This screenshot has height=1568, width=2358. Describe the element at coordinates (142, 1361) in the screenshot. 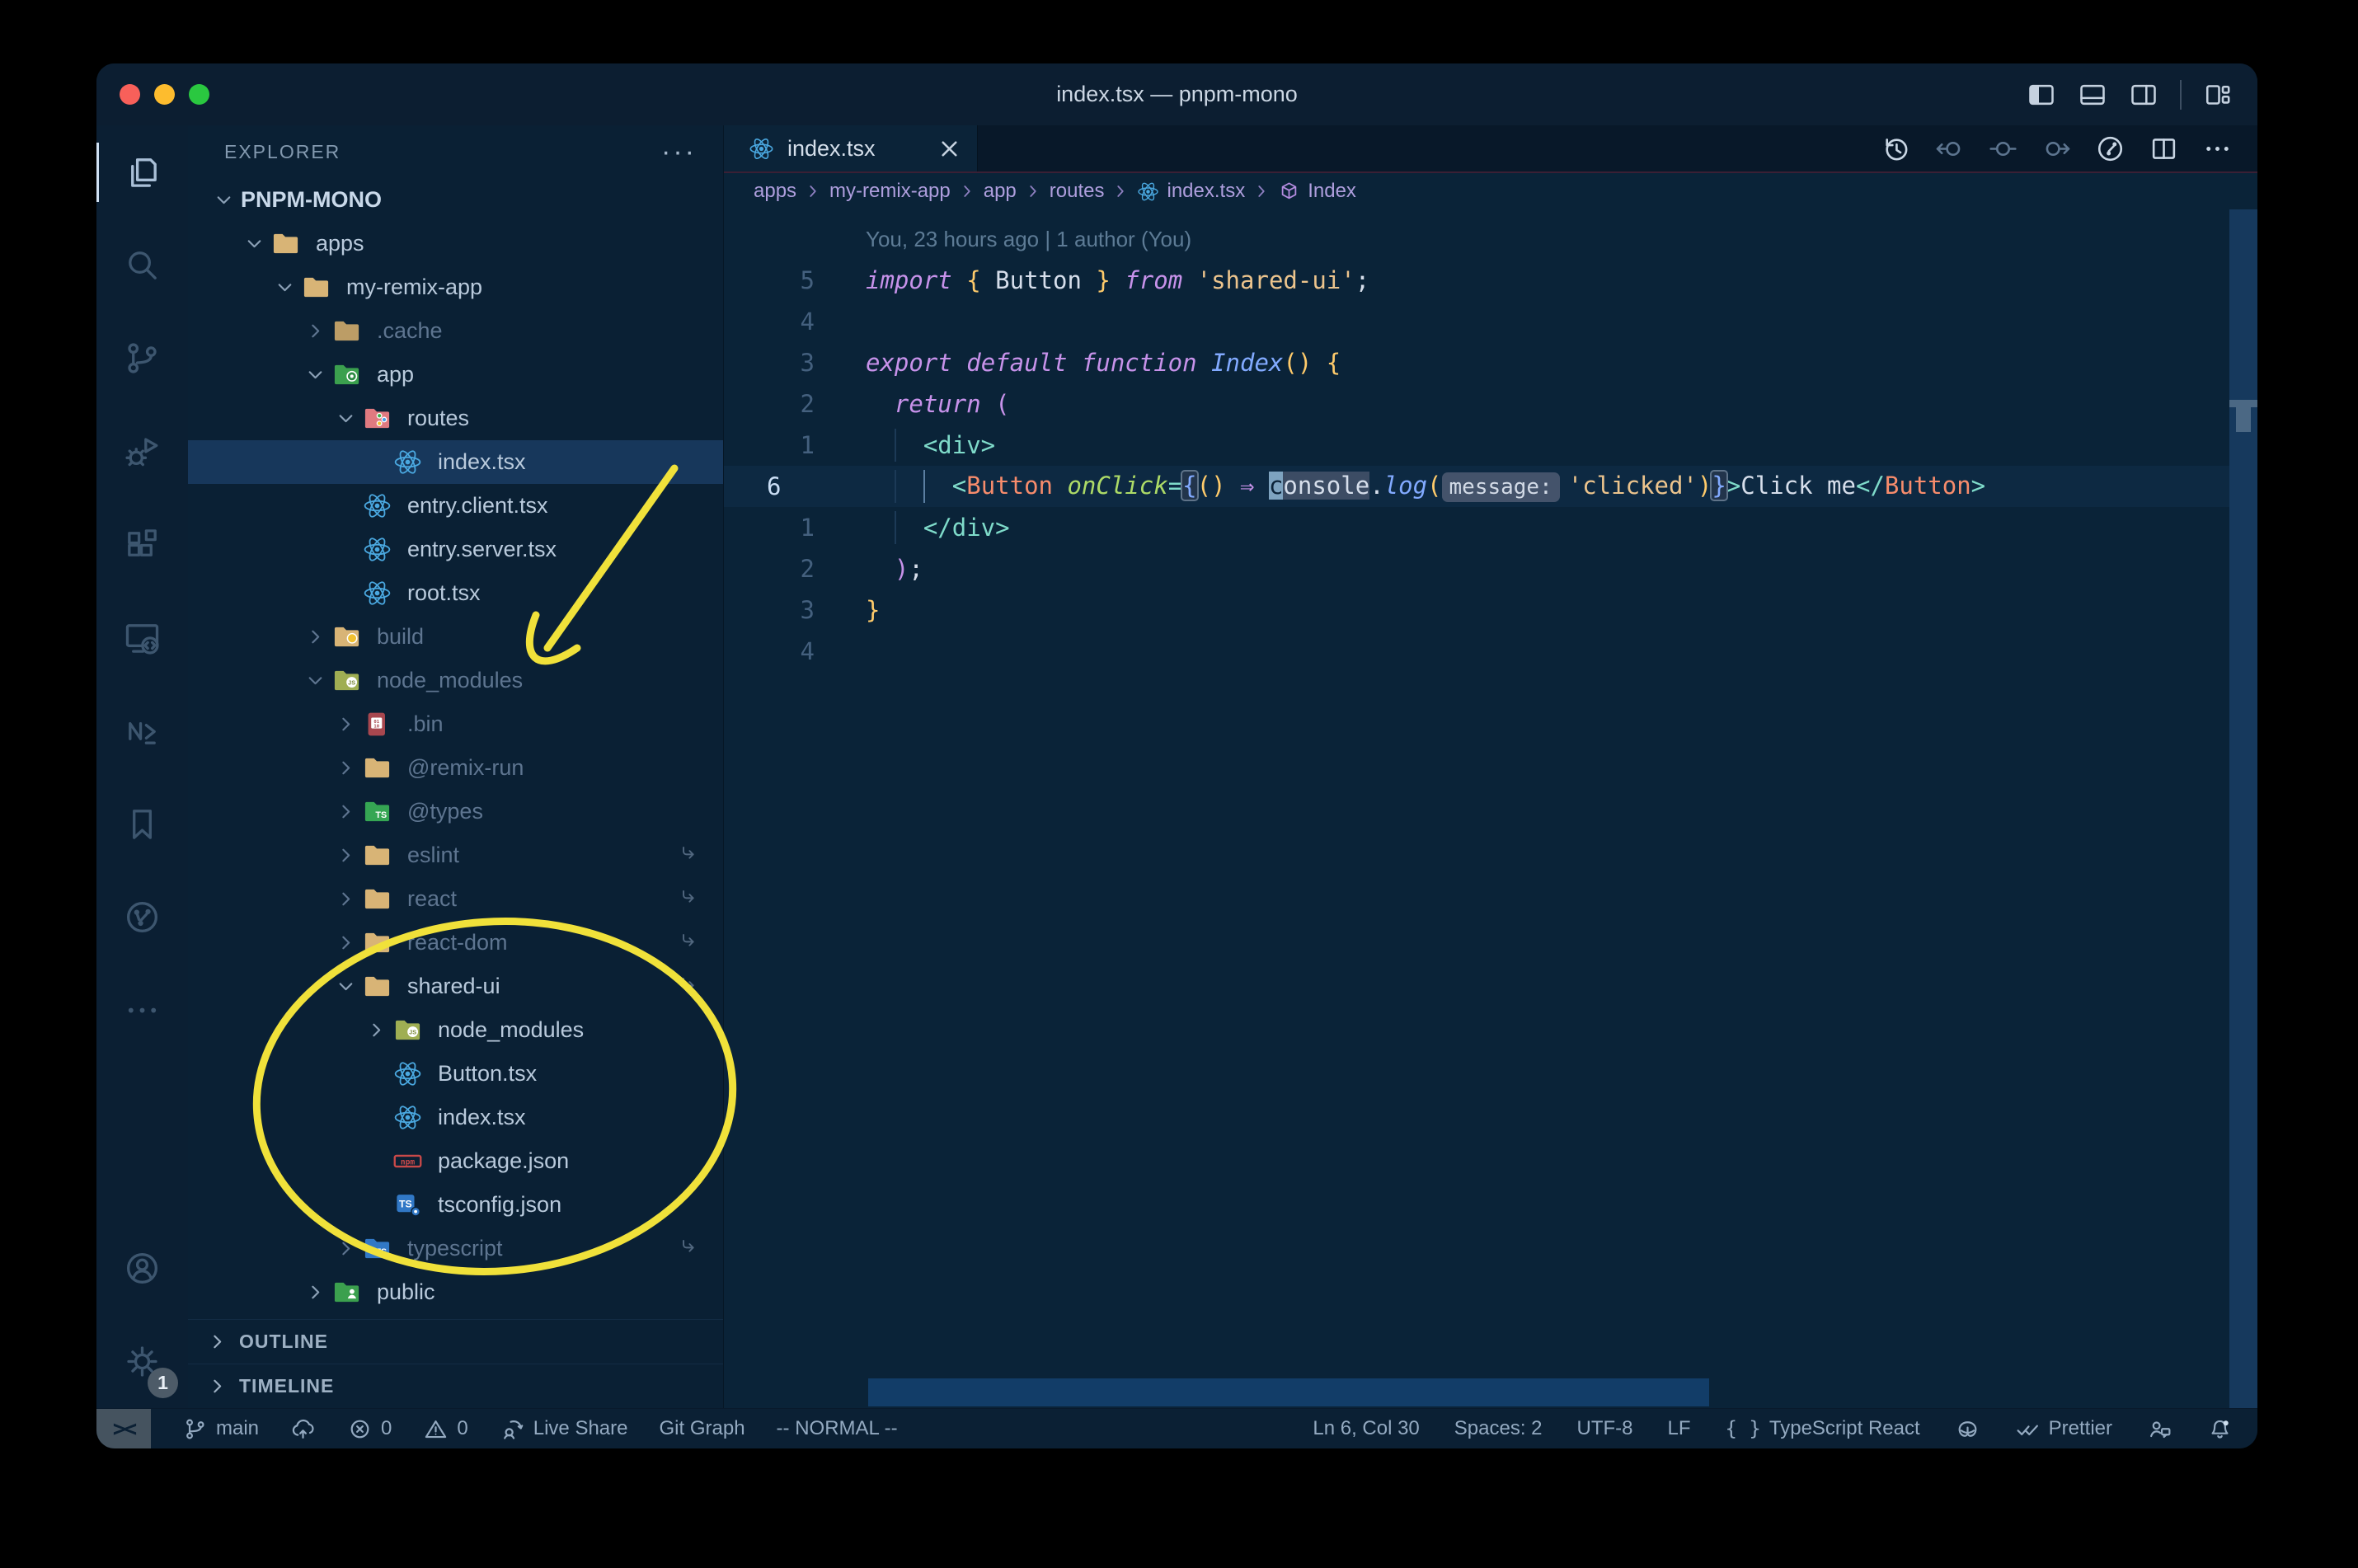

I see `activity-settings: 1` at that location.